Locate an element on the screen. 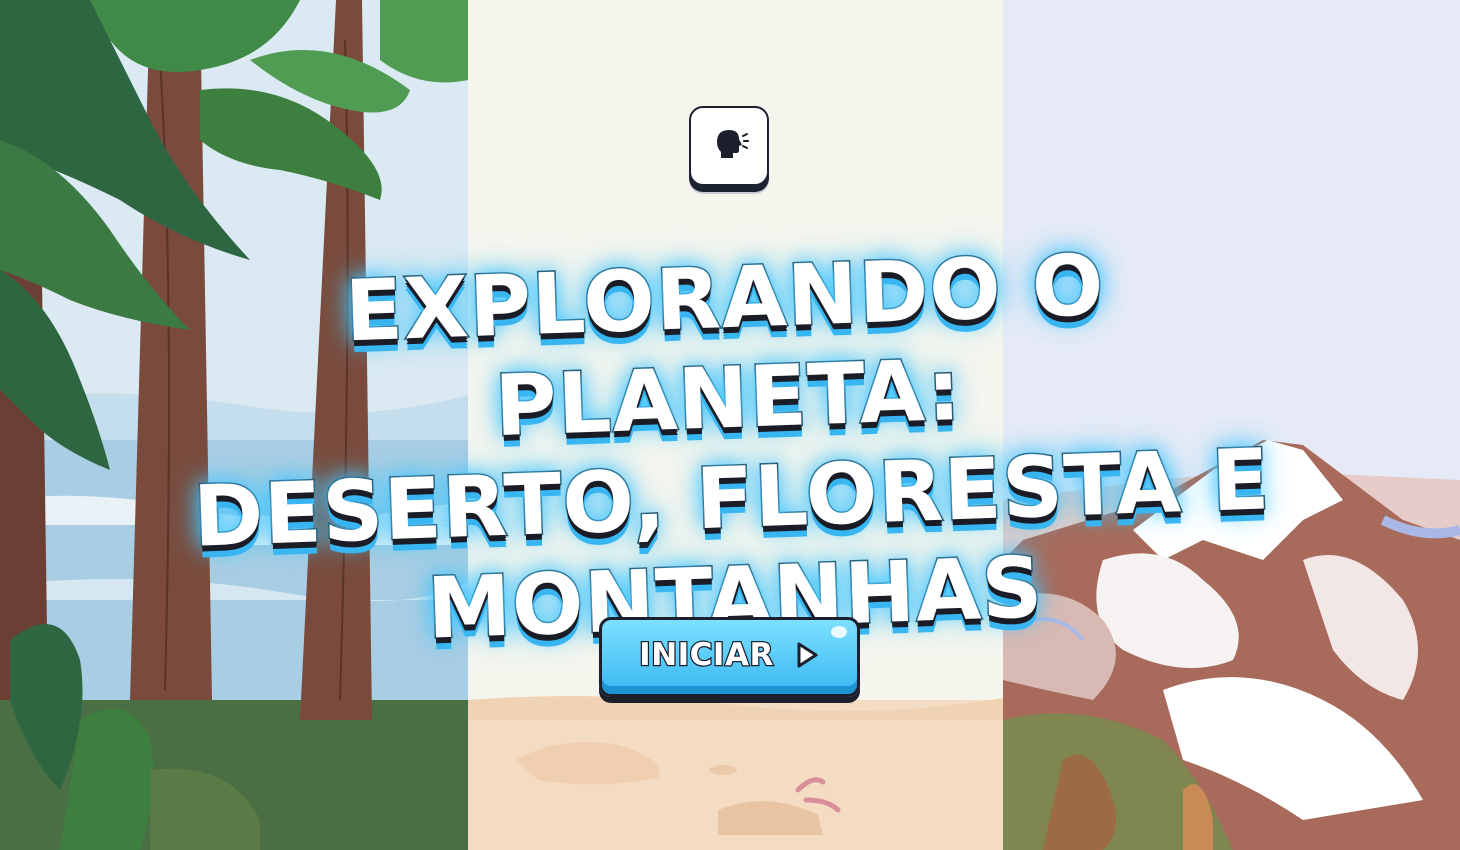 Image resolution: width=1460 pixels, height=850 pixels. button-gloss is located at coordinates (839, 632).